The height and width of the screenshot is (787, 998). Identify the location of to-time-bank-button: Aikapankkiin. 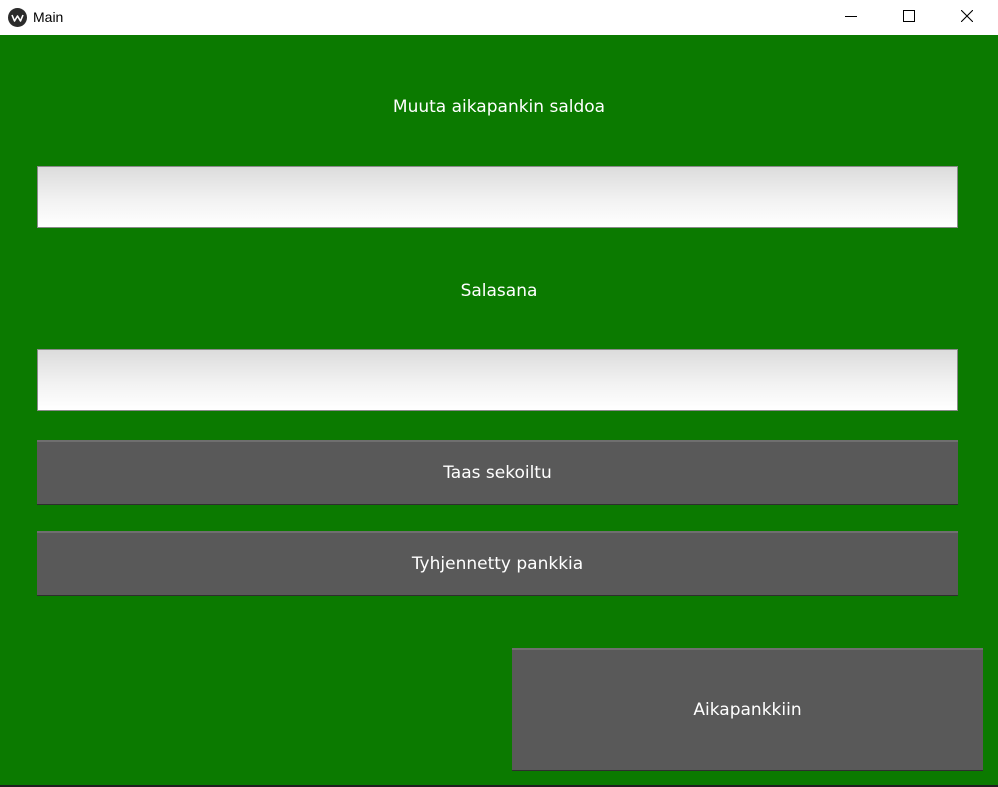
(747, 709).